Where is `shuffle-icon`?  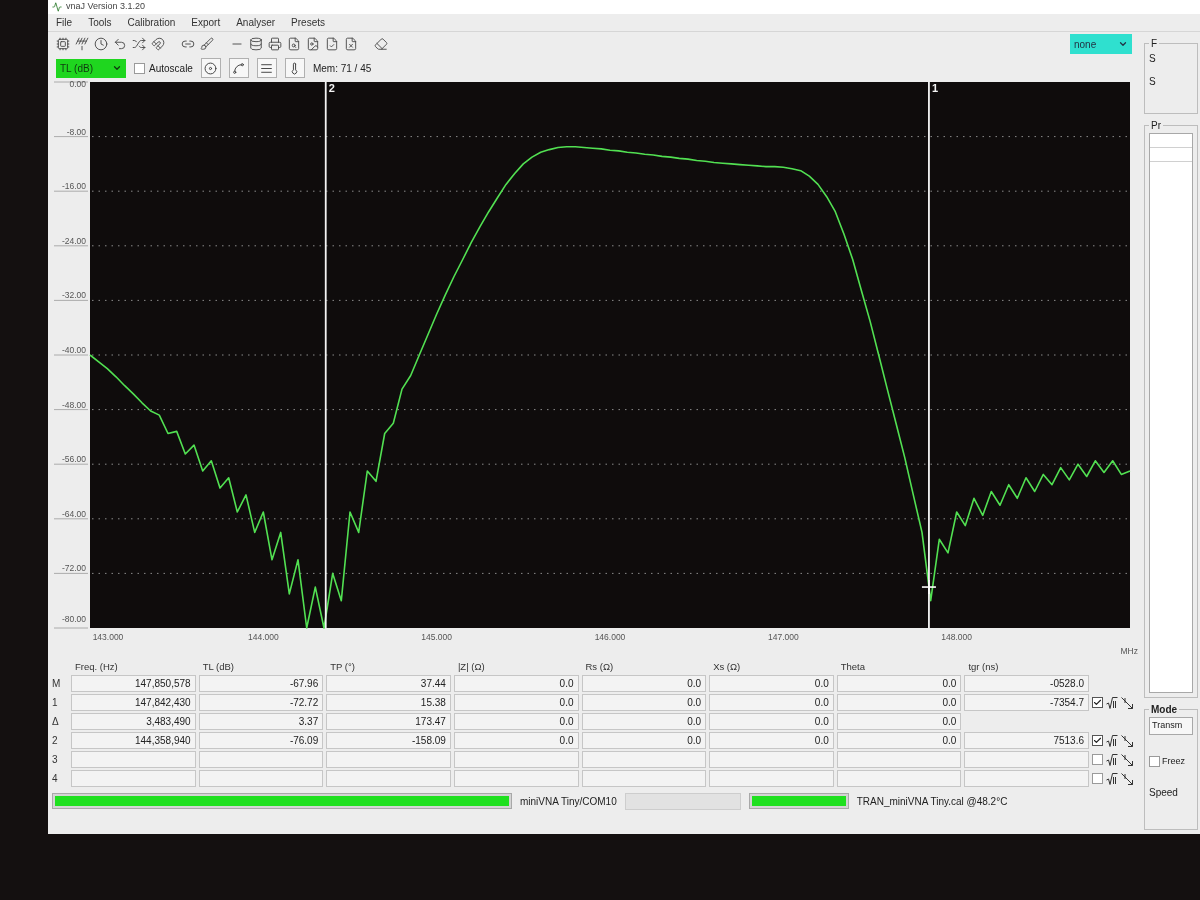 shuffle-icon is located at coordinates (139, 44).